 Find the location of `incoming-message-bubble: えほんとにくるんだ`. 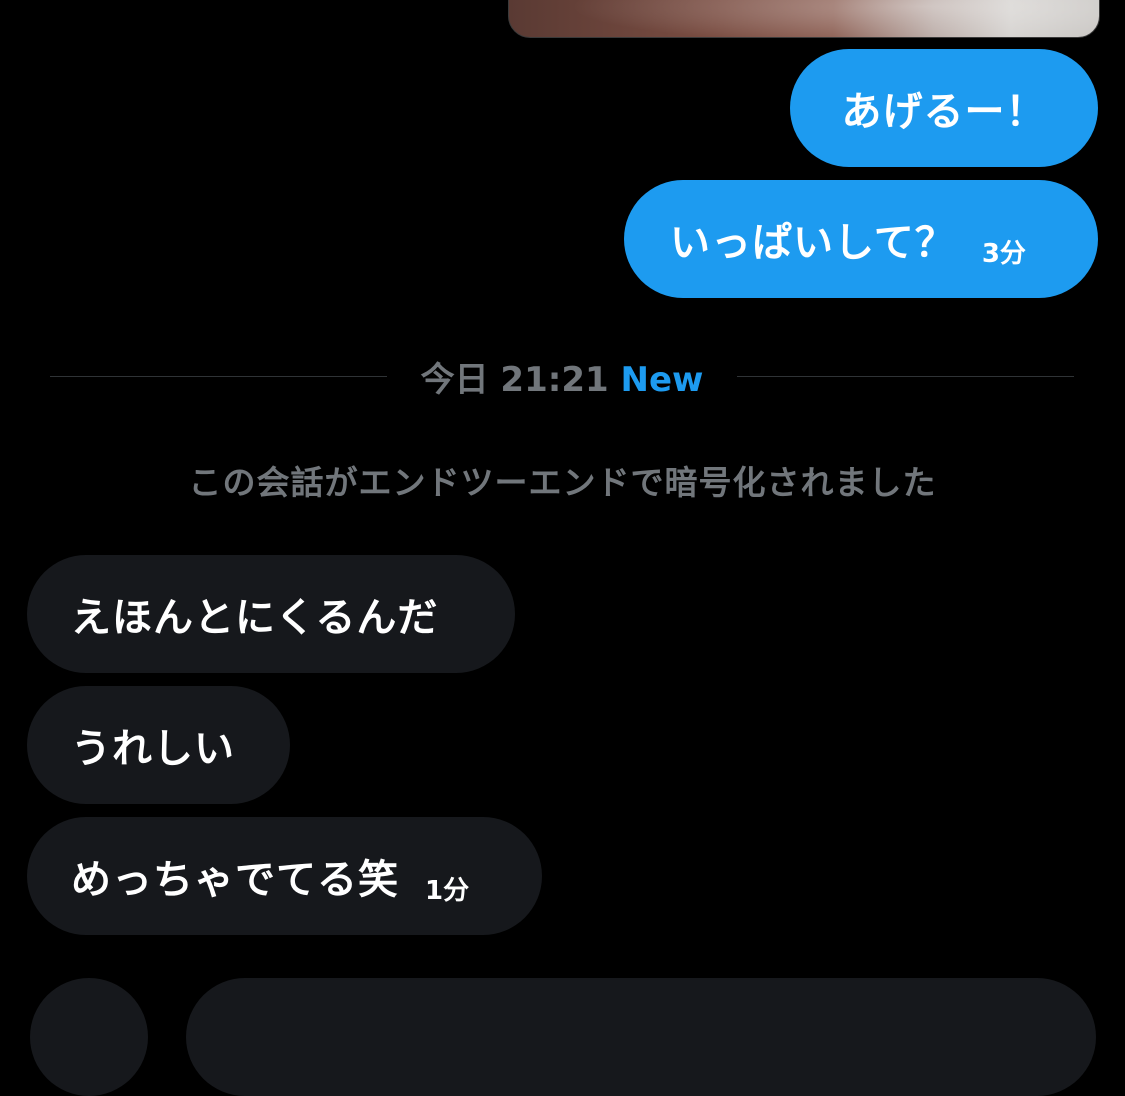

incoming-message-bubble: えほんとにくるんだ is located at coordinates (271, 614).